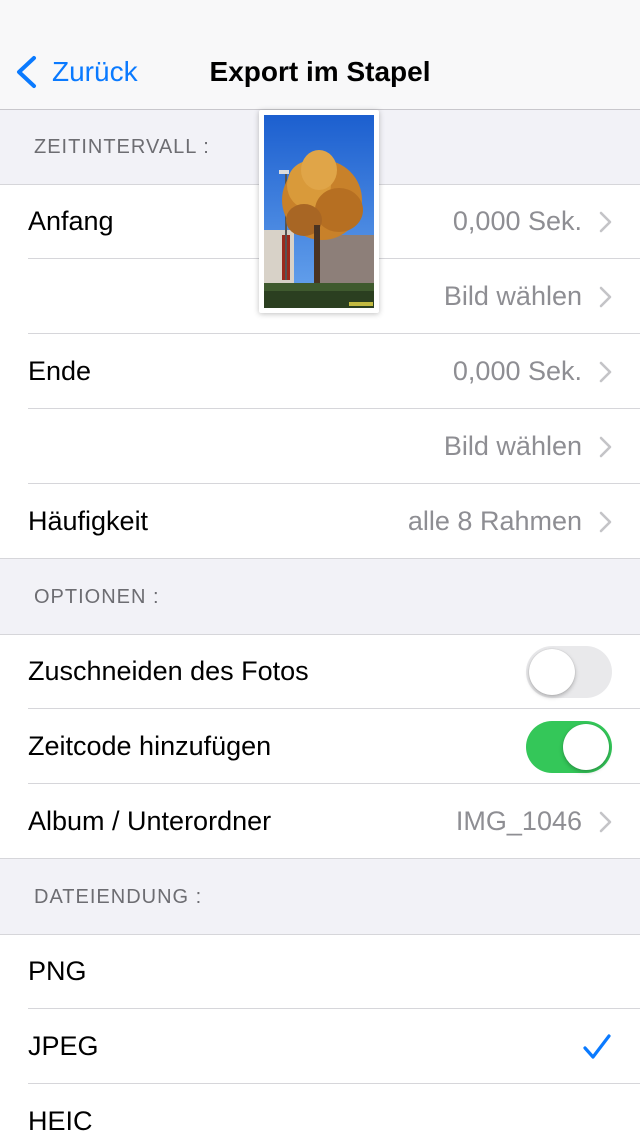  I want to click on frequency-row: Häufigkeit alle 8 Rahmen, so click(320, 521).